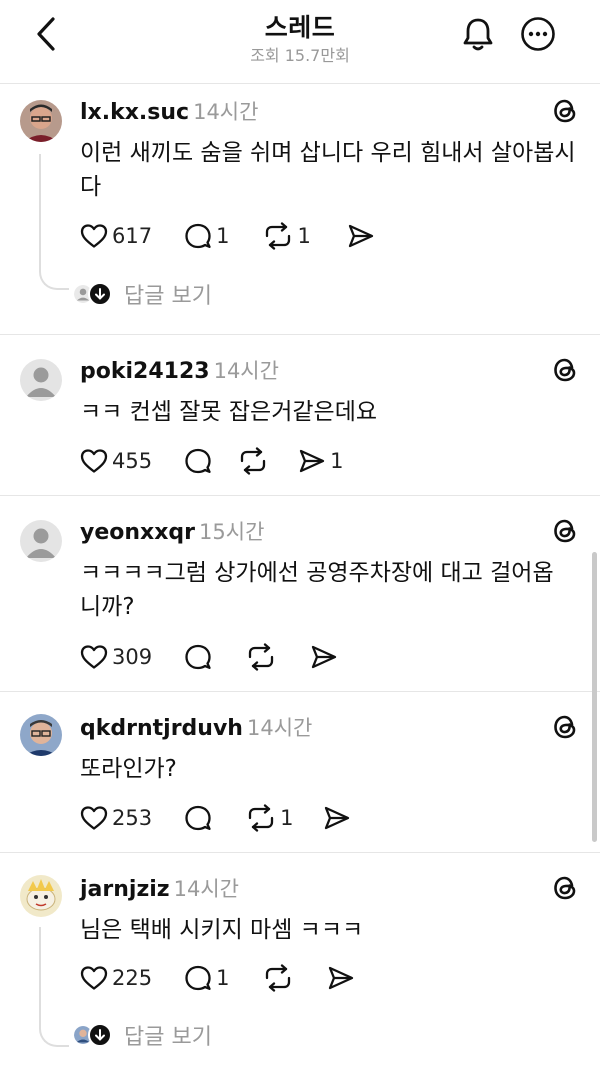 The width and height of the screenshot is (600, 1076). I want to click on scrollbar, so click(594, 697).